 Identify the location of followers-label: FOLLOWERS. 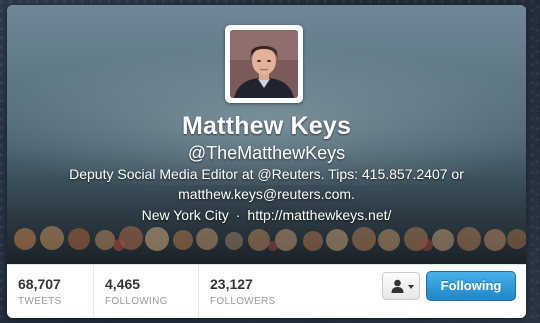
(243, 301).